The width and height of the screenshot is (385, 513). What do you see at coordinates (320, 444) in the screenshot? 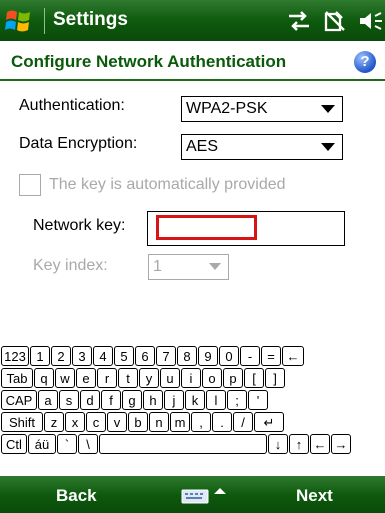
I see `arrow-left-key: ←` at bounding box center [320, 444].